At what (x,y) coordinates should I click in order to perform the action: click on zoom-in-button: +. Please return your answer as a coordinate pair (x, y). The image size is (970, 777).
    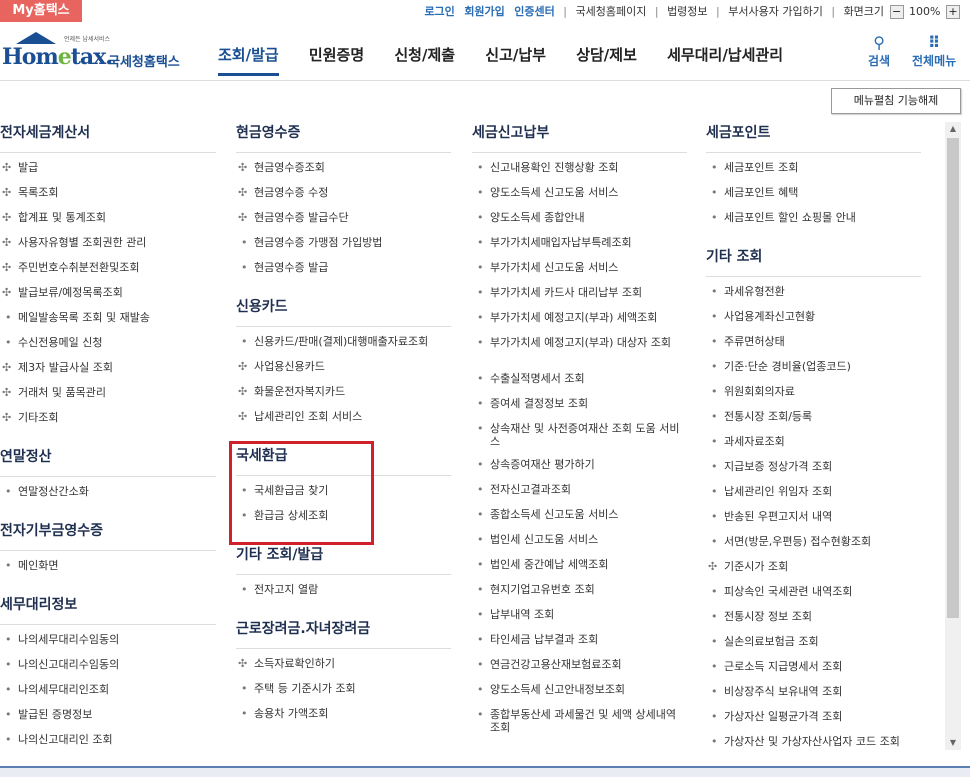
    Looking at the image, I should click on (953, 12).